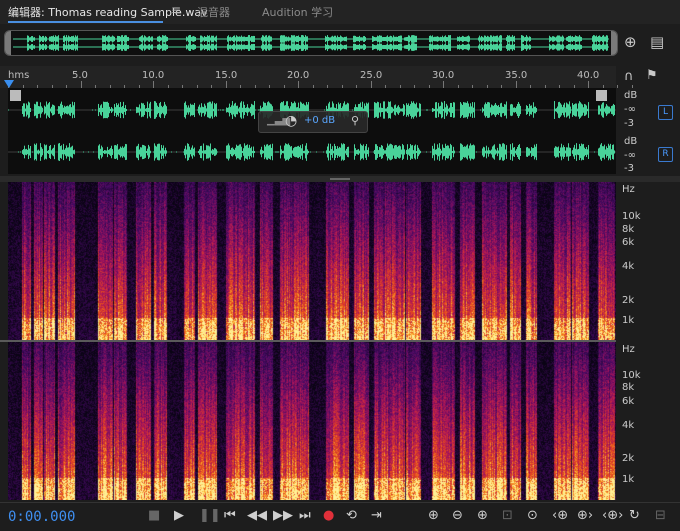 The width and height of the screenshot is (680, 531). I want to click on fade-in-handle, so click(15, 95).